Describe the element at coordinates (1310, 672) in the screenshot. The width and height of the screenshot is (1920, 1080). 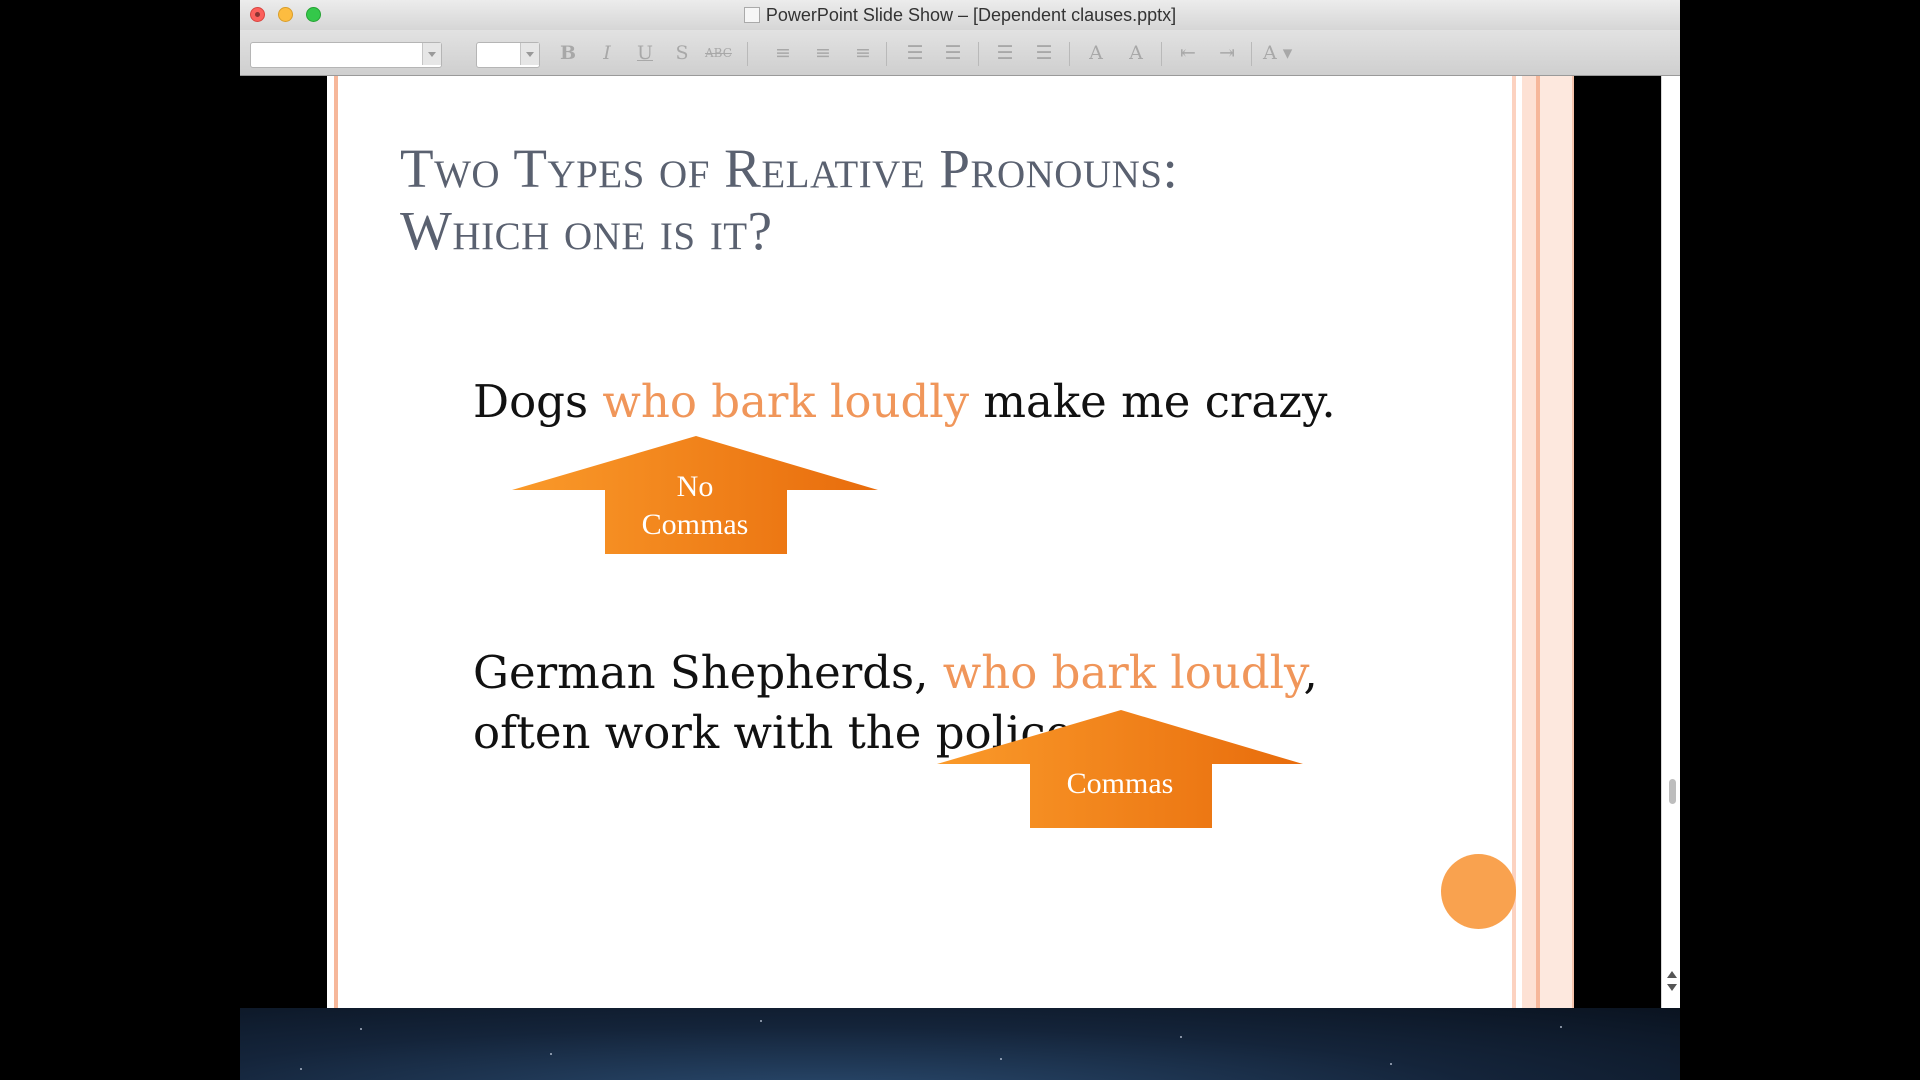
I see `sentence2-after: ,` at that location.